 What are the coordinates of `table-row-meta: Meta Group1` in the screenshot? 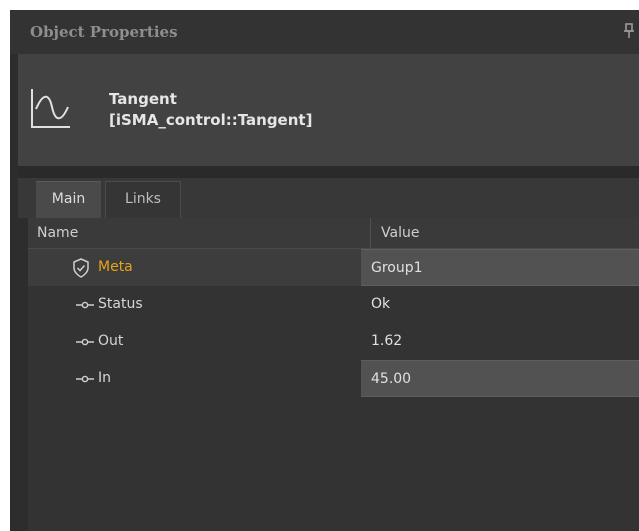 It's located at (333, 267).